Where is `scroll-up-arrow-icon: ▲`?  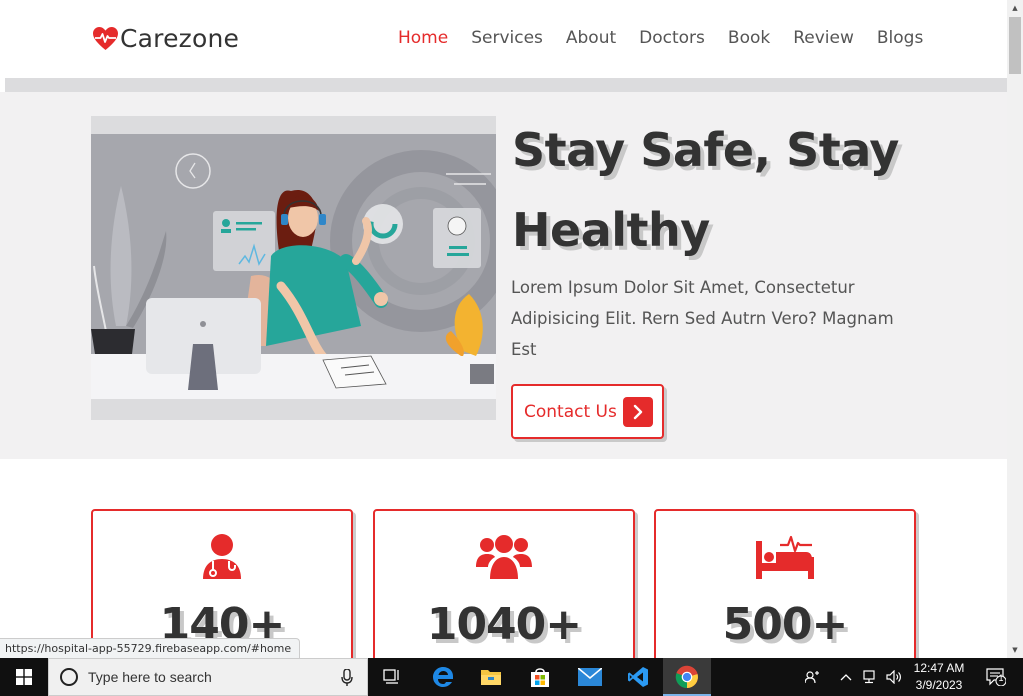 scroll-up-arrow-icon: ▲ is located at coordinates (1015, 8).